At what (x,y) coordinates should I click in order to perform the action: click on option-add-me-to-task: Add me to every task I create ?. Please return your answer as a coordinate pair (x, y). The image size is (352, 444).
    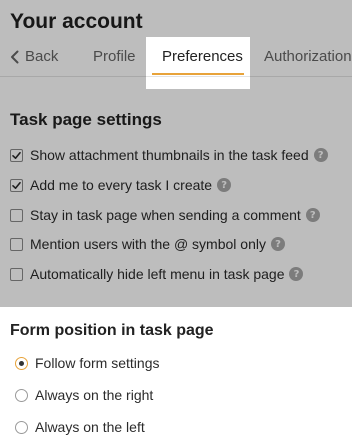
    Looking at the image, I should click on (121, 185).